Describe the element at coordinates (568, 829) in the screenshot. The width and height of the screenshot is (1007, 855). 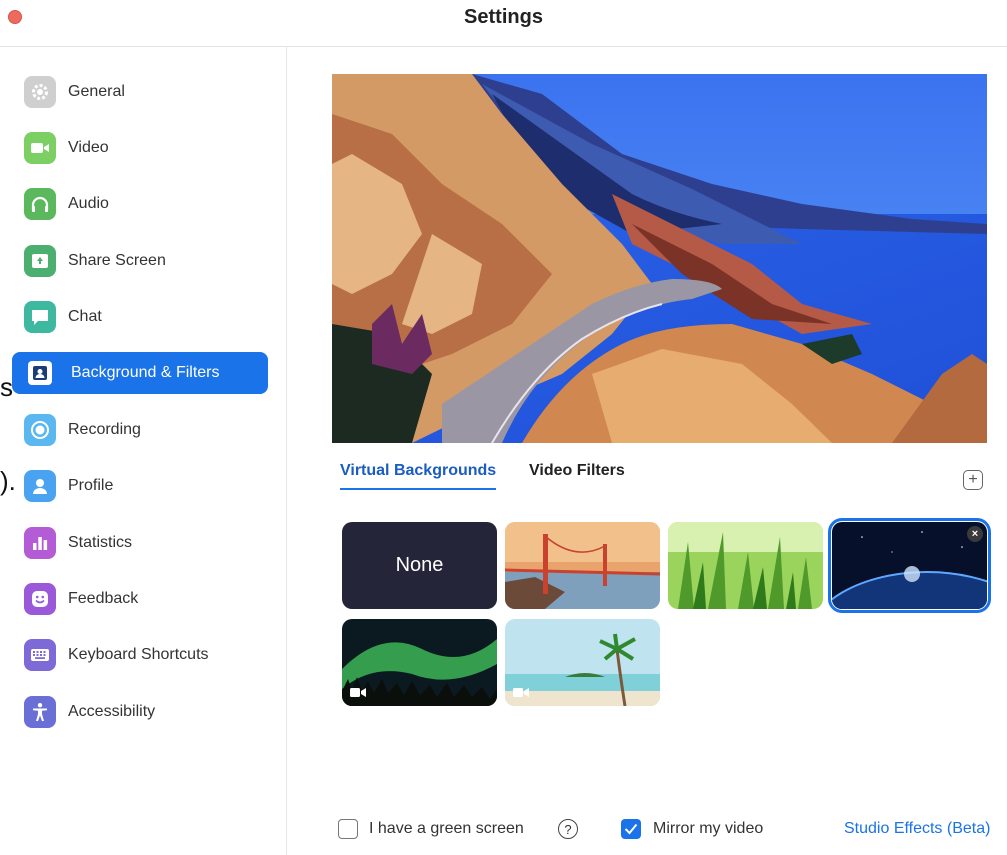
I see `help-icon: ?` at that location.